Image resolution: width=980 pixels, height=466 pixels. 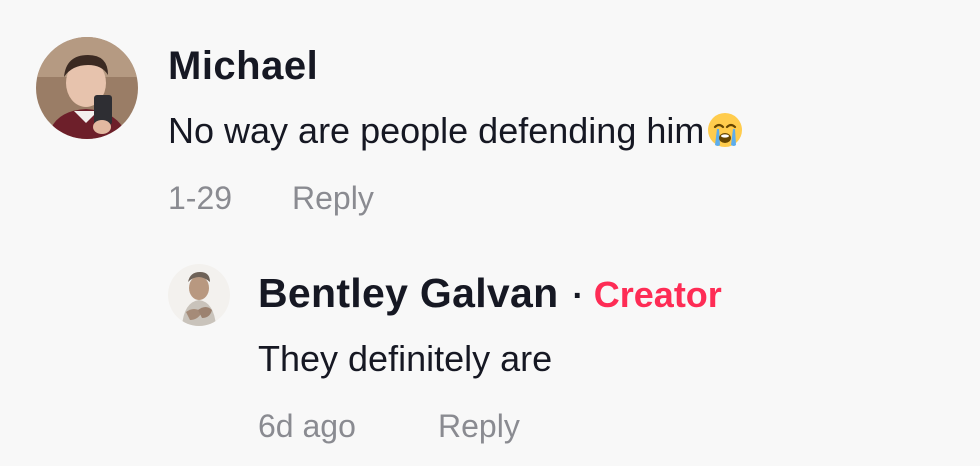 What do you see at coordinates (408, 293) in the screenshot?
I see `reply-username: Bentley Galvan` at bounding box center [408, 293].